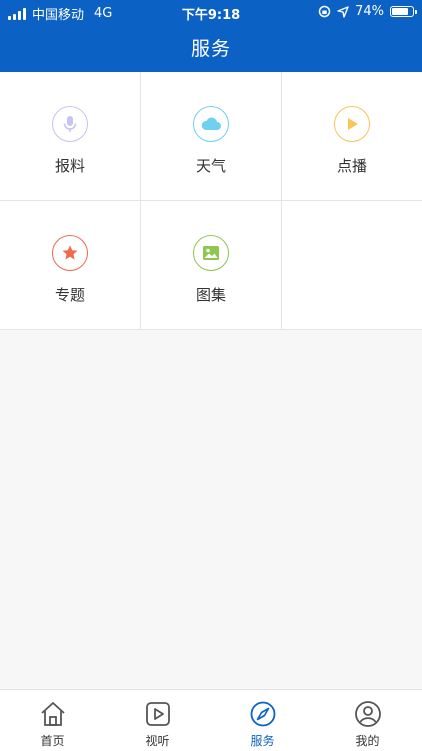 The image size is (422, 751). What do you see at coordinates (157, 741) in the screenshot?
I see `tab-label: 视听` at bounding box center [157, 741].